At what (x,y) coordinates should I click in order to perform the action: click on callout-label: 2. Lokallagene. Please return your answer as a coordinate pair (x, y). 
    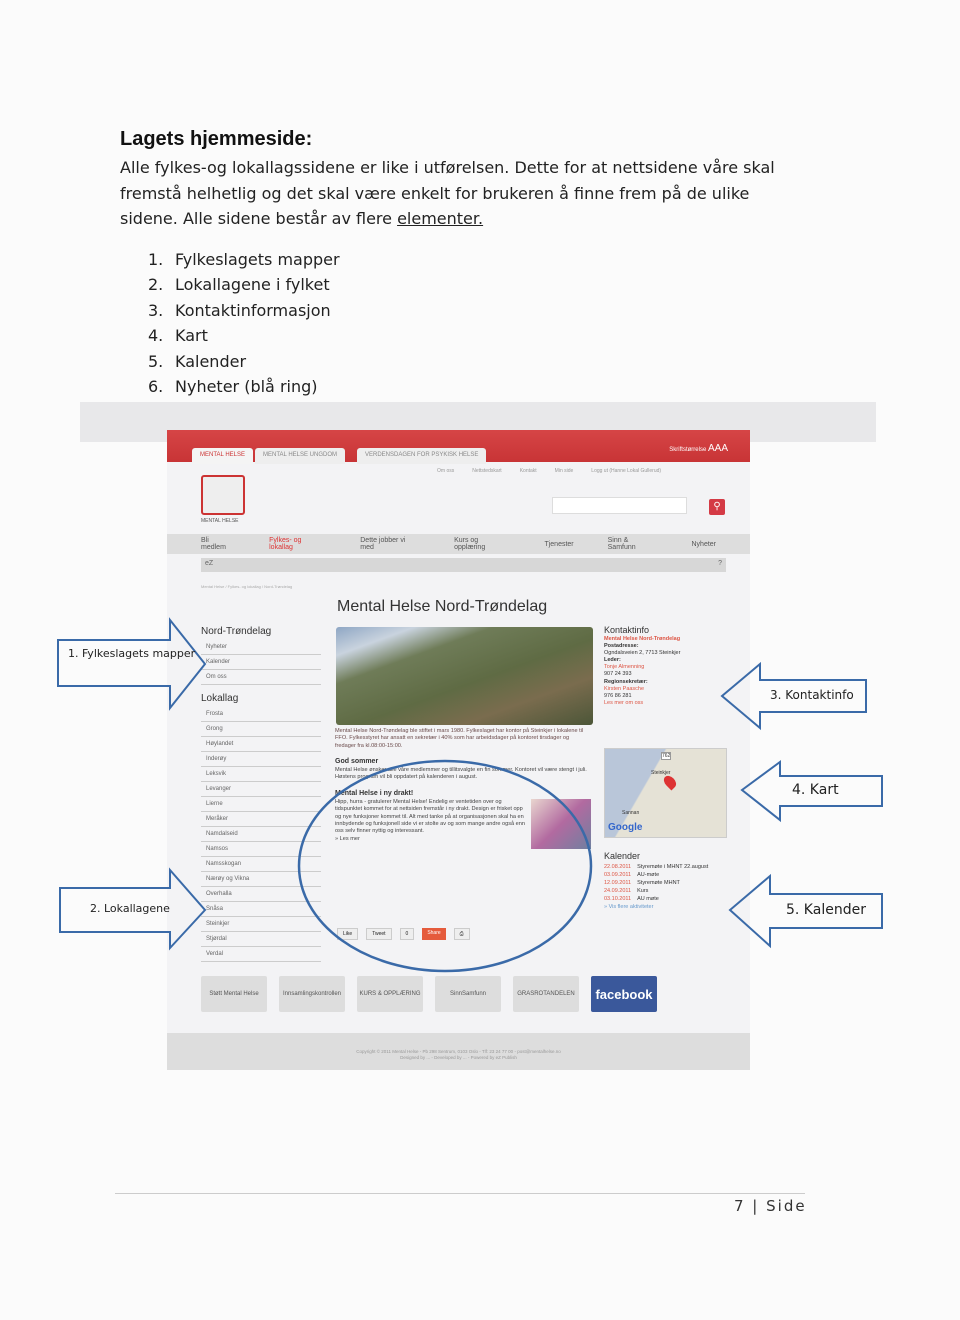
    Looking at the image, I should click on (130, 908).